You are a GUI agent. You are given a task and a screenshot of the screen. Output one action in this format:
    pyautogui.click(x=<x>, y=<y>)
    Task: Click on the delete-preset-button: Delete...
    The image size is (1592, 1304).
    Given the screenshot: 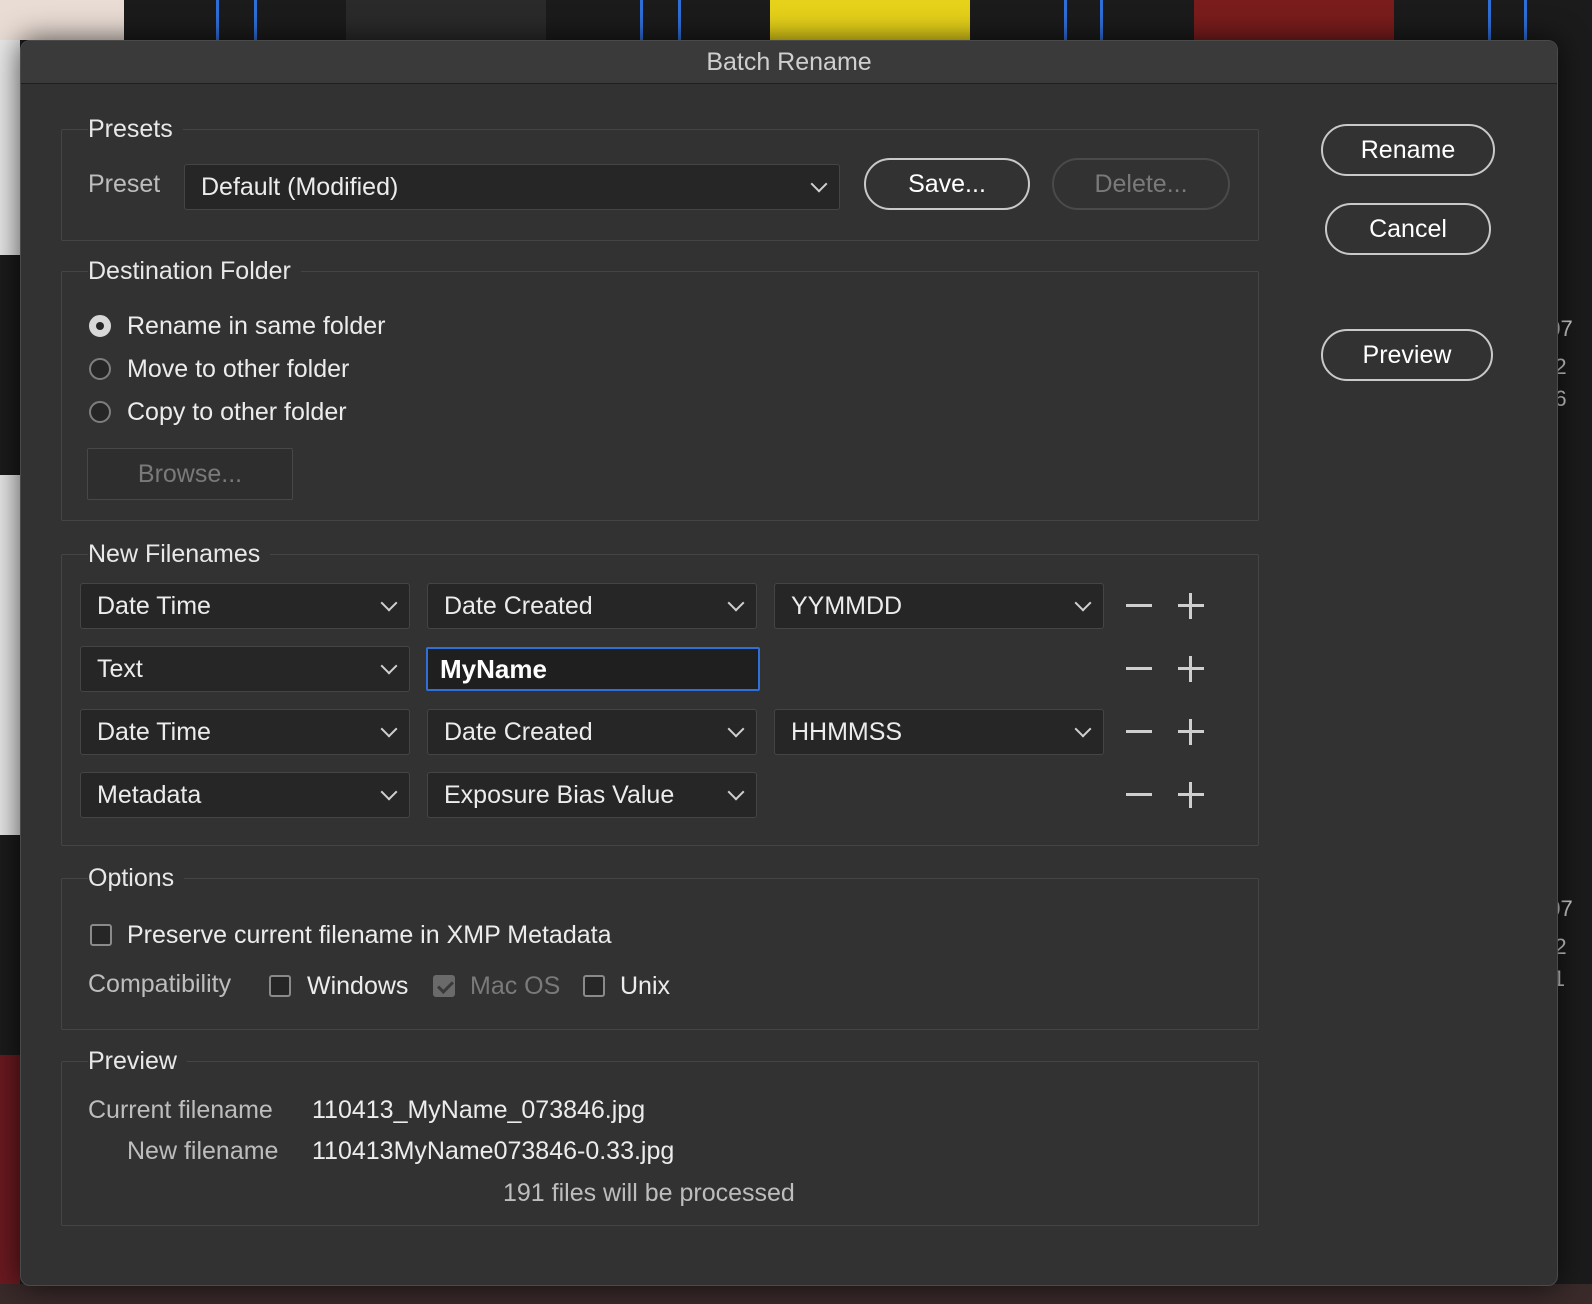 What is the action you would take?
    pyautogui.click(x=1141, y=184)
    